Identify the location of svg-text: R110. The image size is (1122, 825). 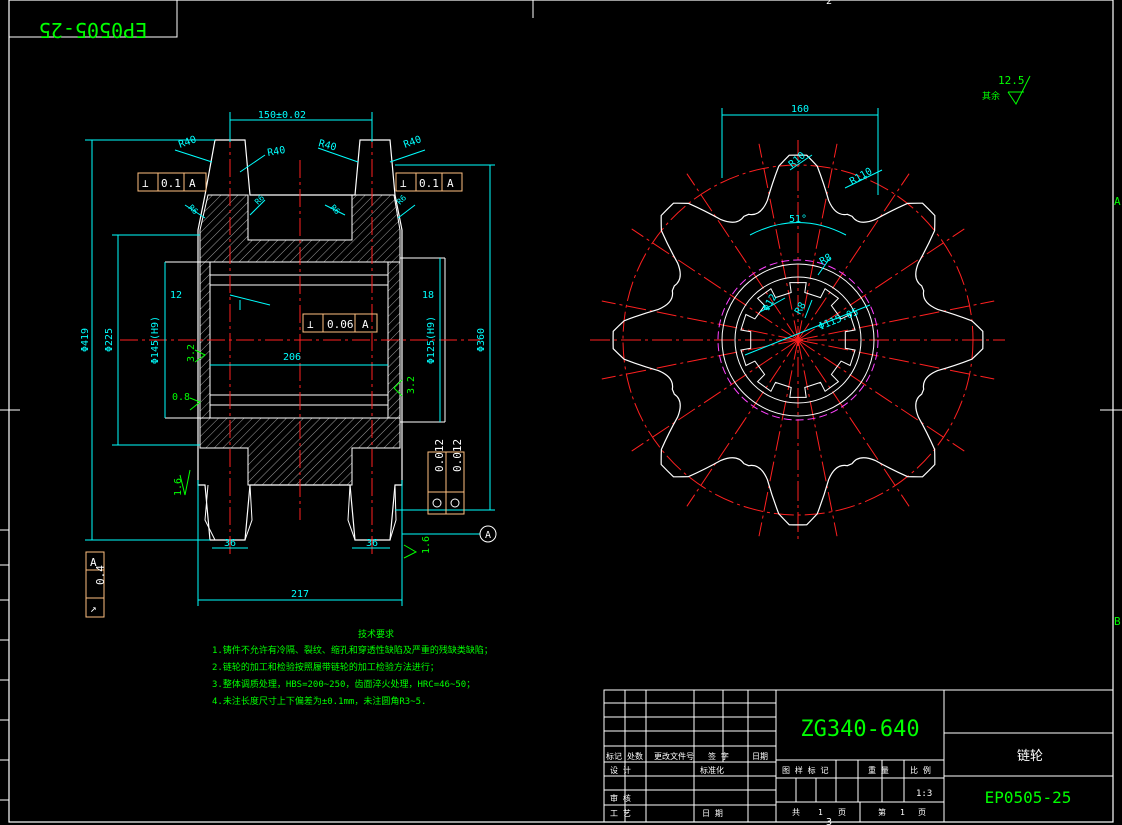
(861, 177).